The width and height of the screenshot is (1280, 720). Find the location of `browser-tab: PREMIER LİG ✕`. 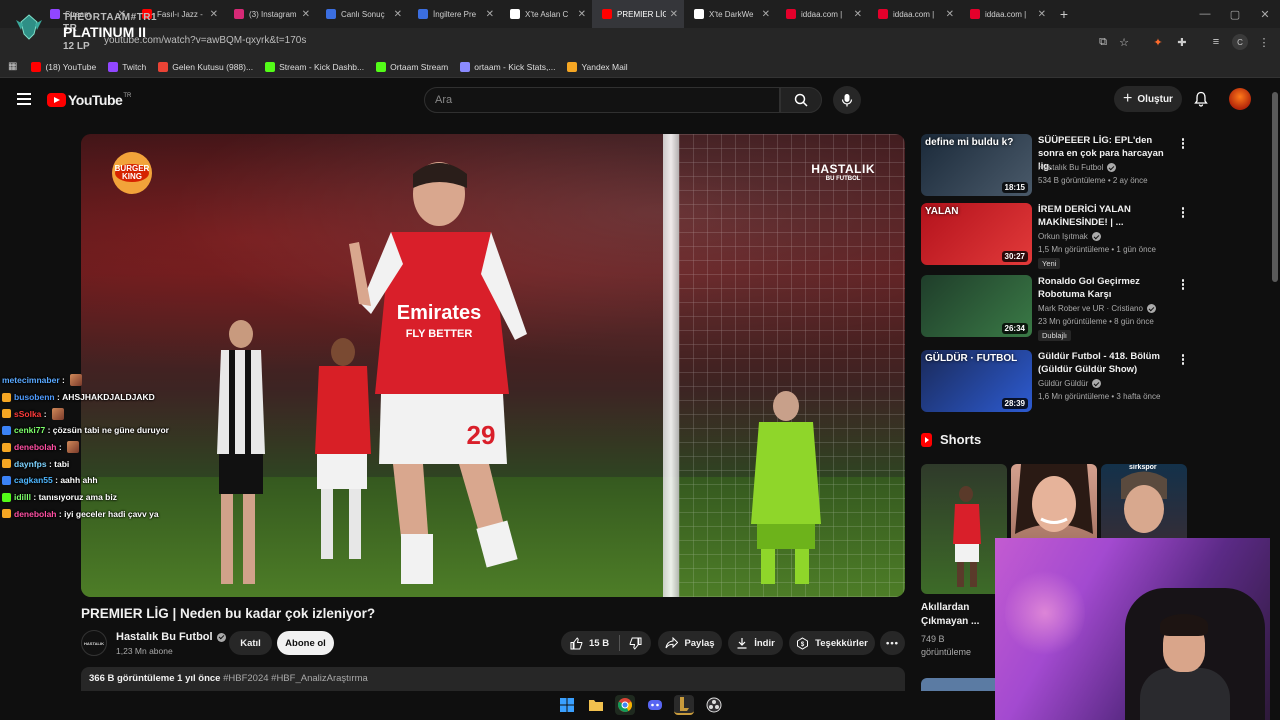

browser-tab: PREMIER LİG ✕ is located at coordinates (638, 14).